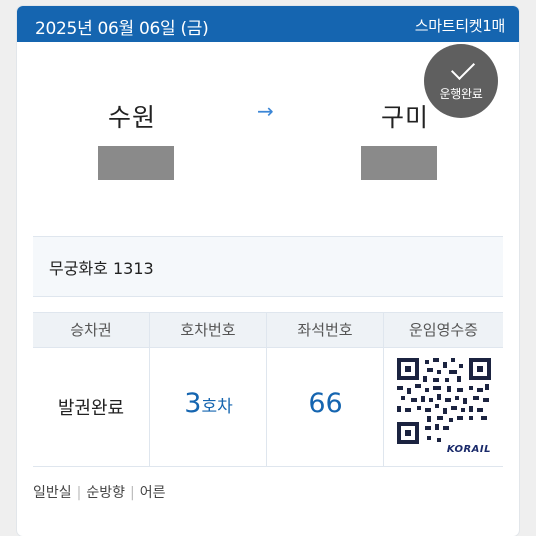 The width and height of the screenshot is (536, 536). I want to click on arrow-right-icon: →, so click(265, 111).